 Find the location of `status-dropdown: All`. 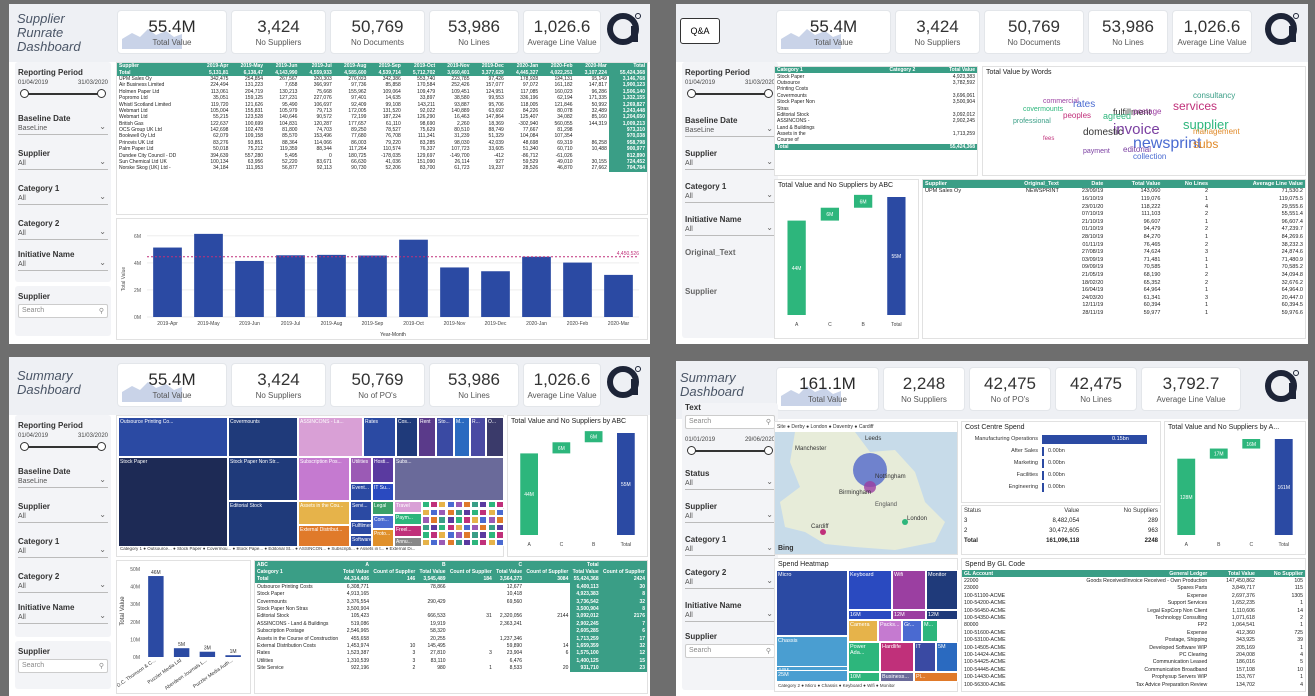

status-dropdown: All is located at coordinates (730, 483).